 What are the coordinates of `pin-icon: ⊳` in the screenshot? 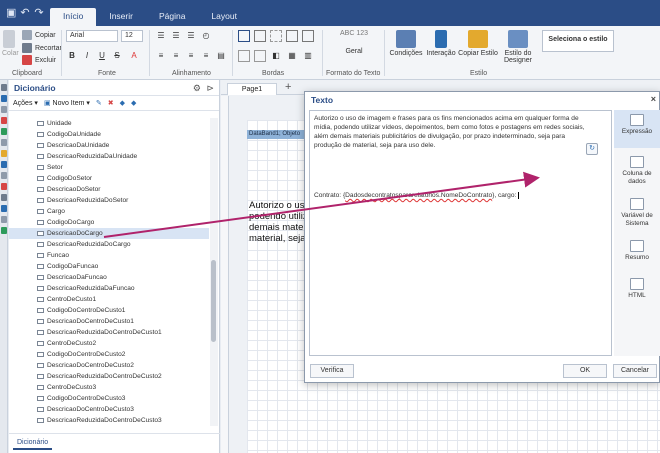 It's located at (210, 88).